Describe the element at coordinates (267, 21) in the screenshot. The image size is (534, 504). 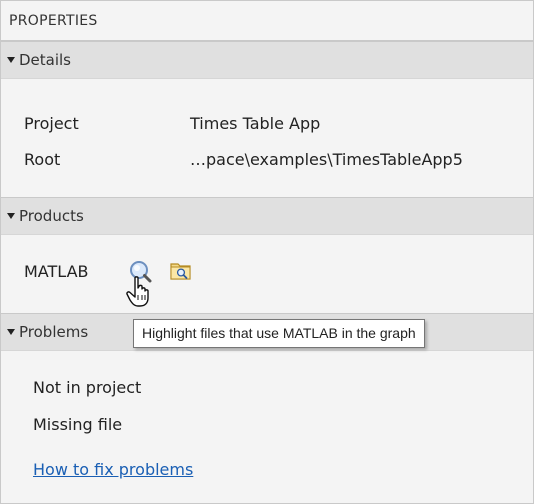
I see `panel-title: PROPERTIES` at that location.